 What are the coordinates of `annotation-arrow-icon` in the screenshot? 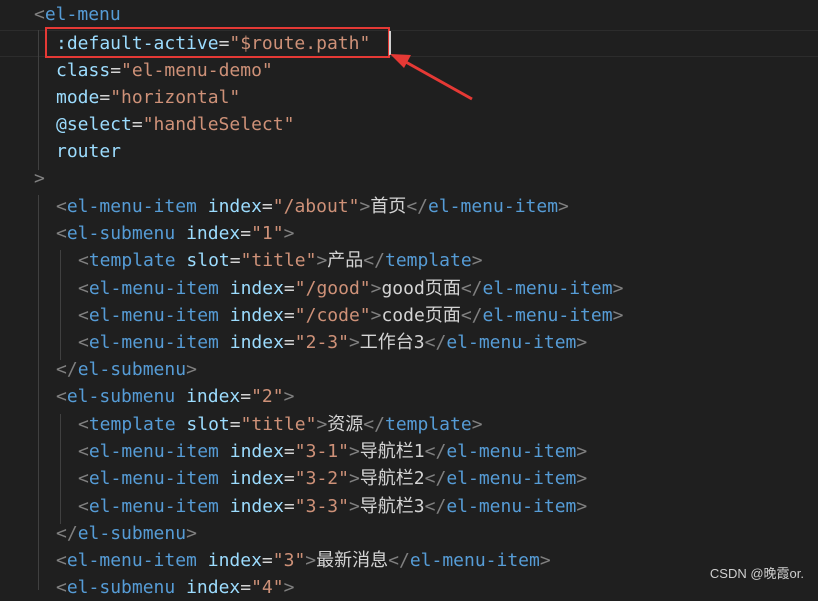 It's located at (431, 77).